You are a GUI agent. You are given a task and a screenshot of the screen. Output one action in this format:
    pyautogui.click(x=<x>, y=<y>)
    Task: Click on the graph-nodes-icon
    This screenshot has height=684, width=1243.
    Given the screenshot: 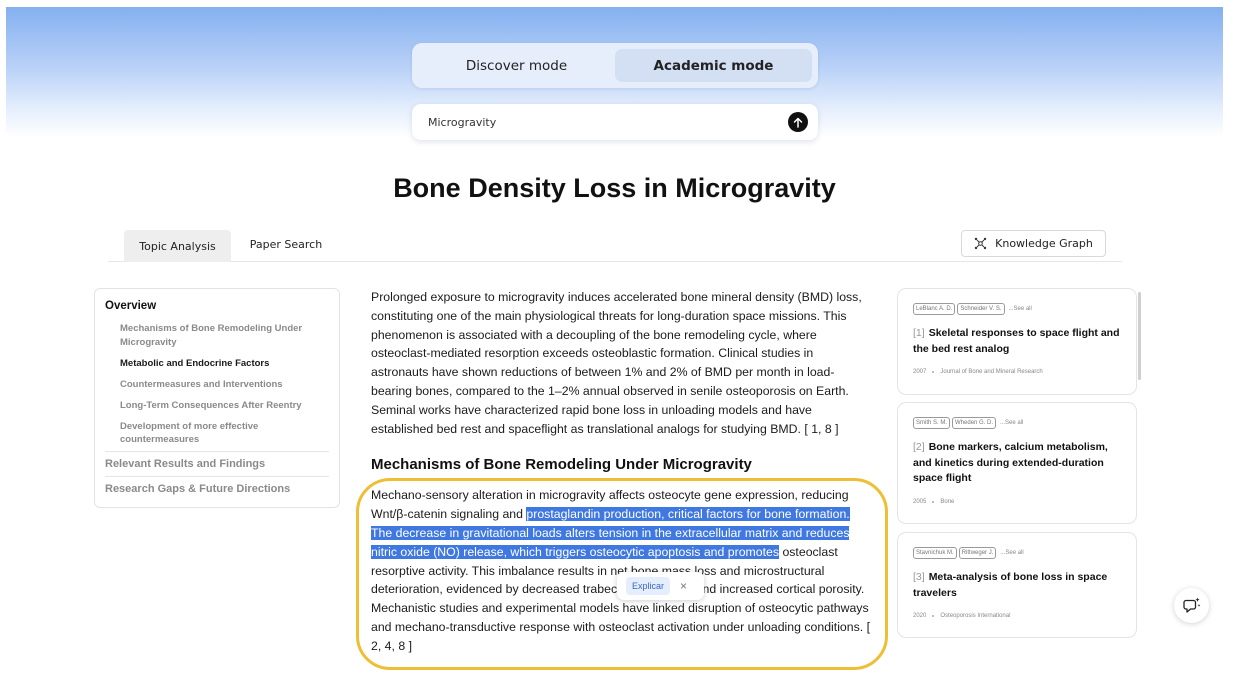 What is the action you would take?
    pyautogui.click(x=980, y=243)
    